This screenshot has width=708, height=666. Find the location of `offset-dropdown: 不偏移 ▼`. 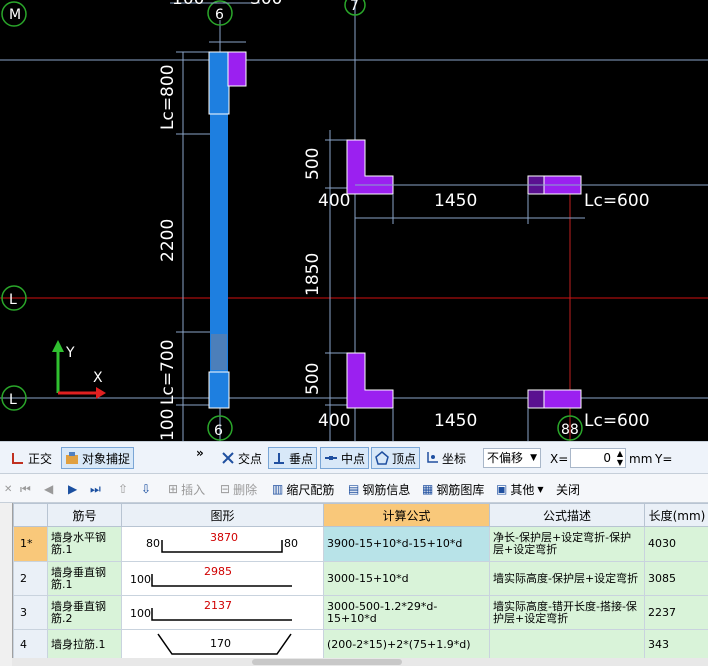

offset-dropdown: 不偏移 ▼ is located at coordinates (512, 458).